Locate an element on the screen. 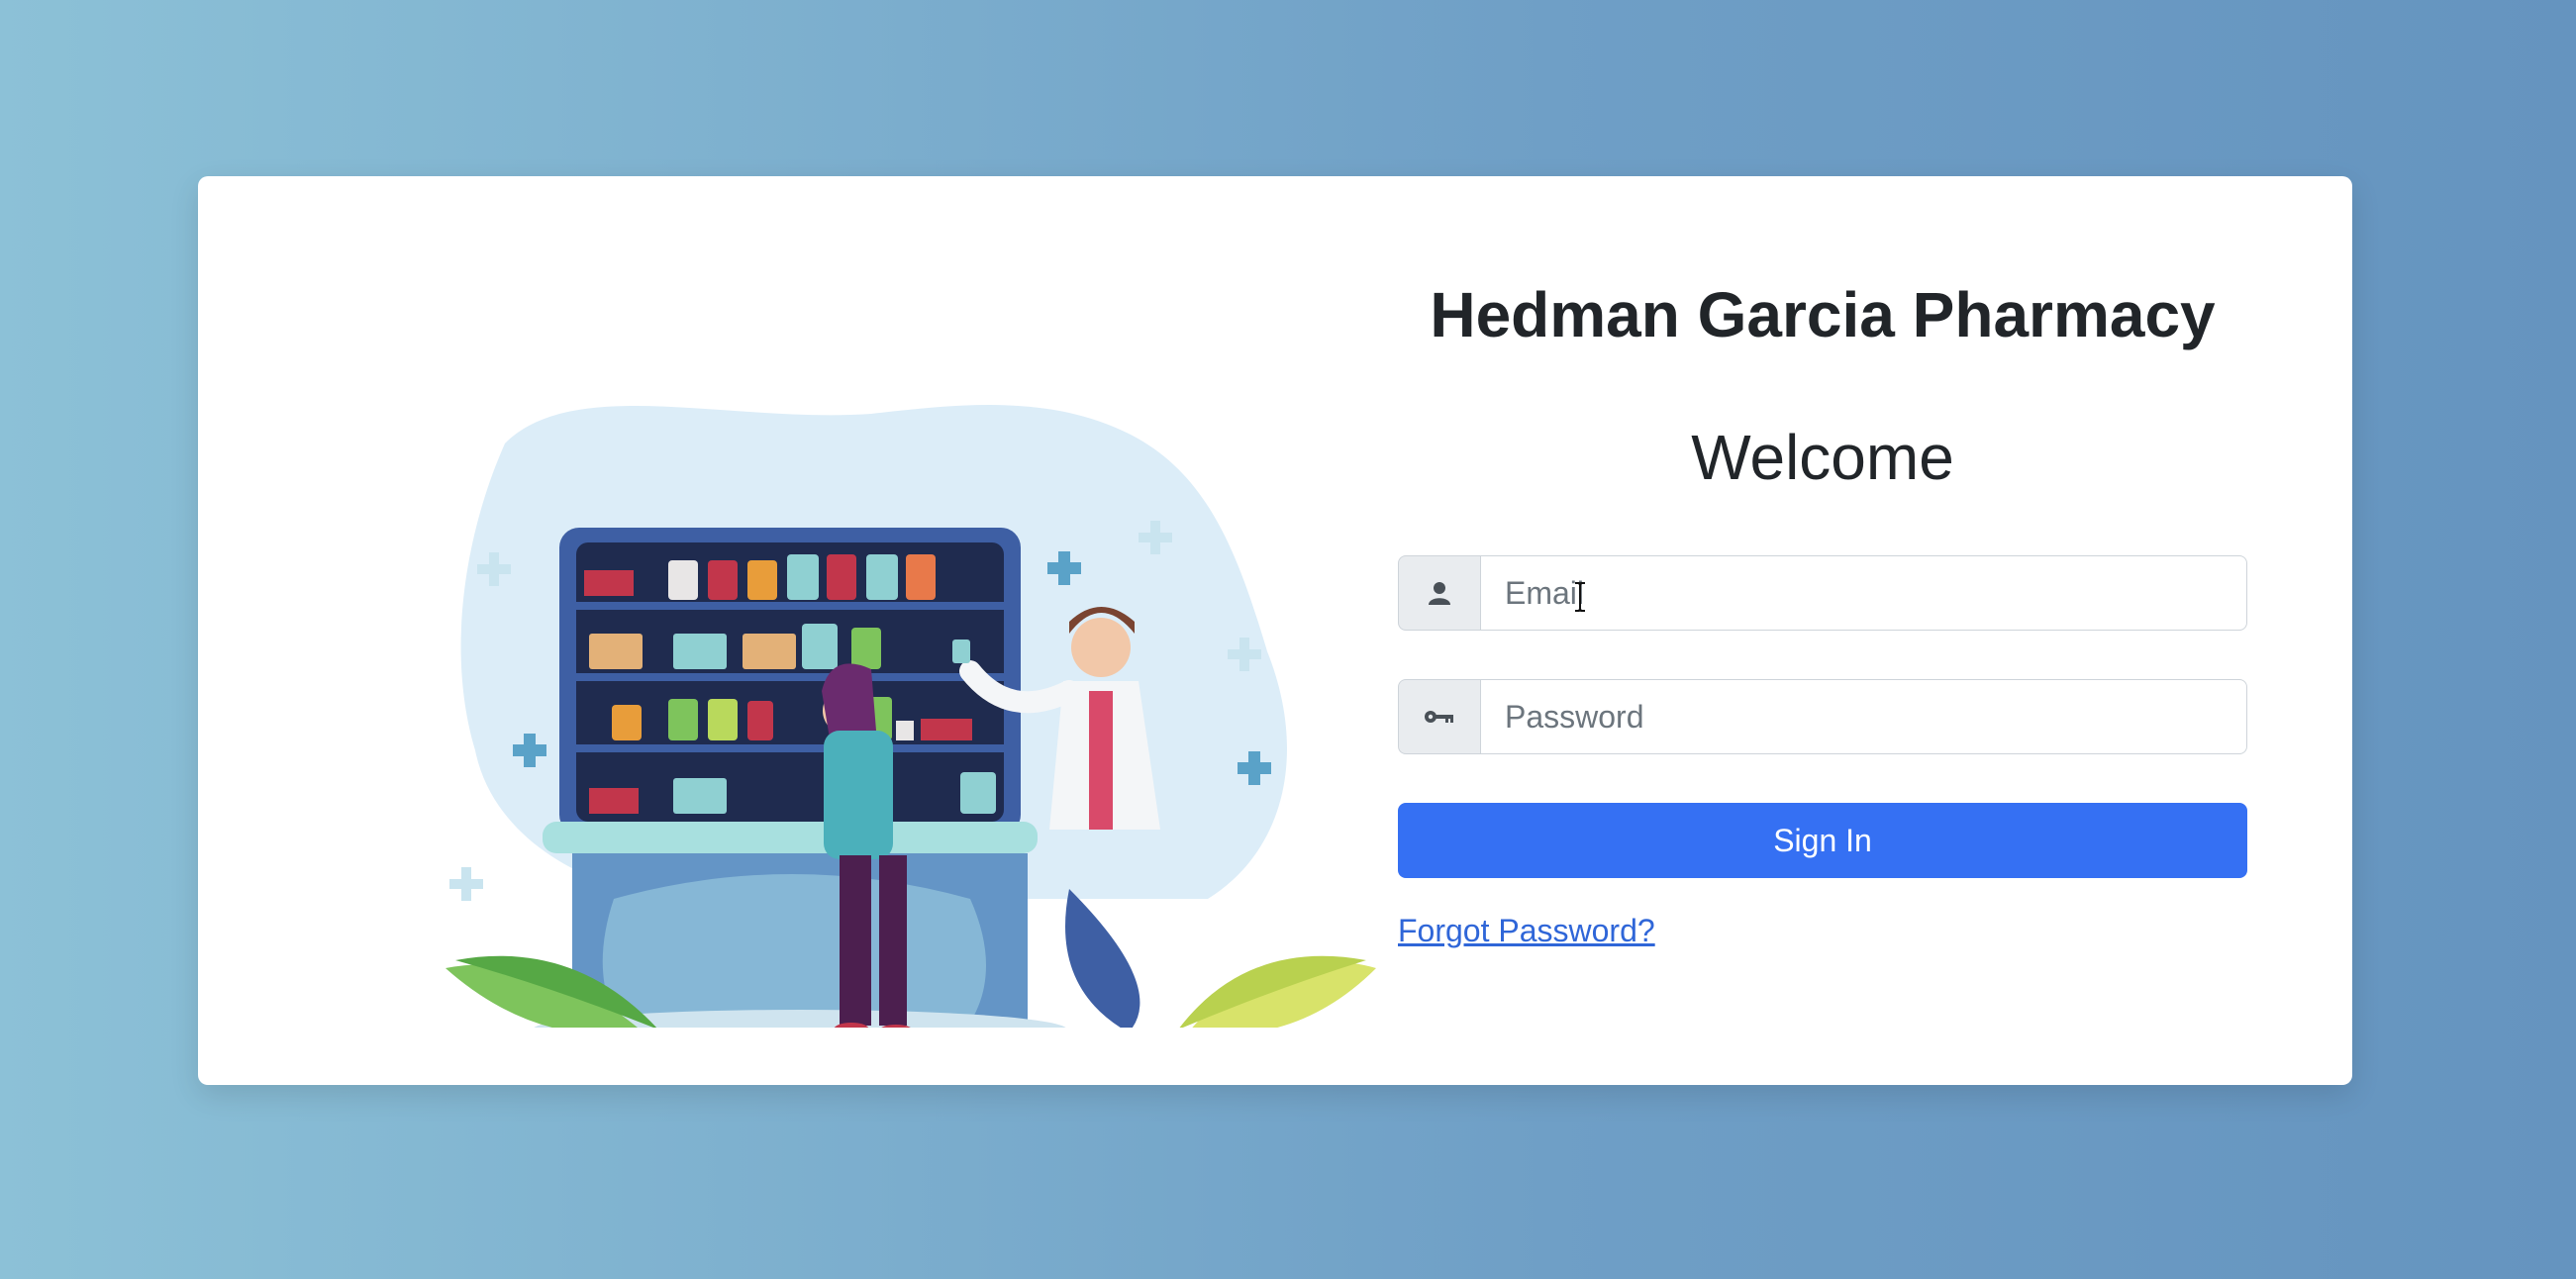 The width and height of the screenshot is (2576, 1279). password-field is located at coordinates (1864, 716).